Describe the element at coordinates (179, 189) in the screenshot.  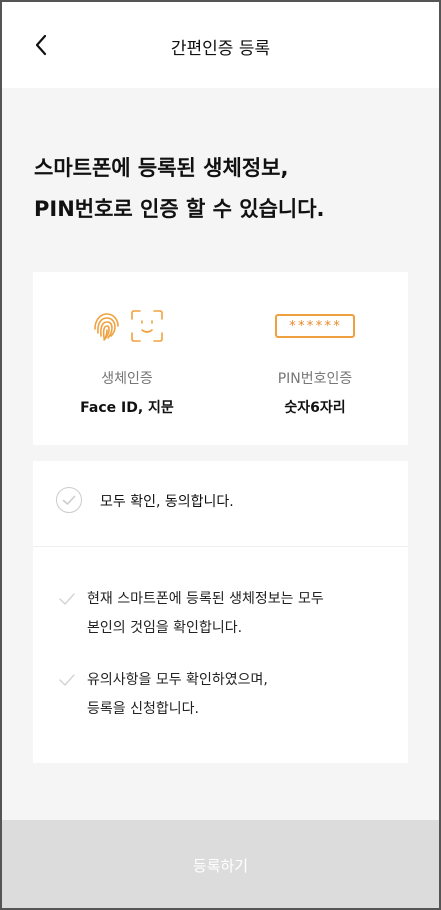
I see `headline: 스마트폰에 등록된 생체정보, PIN번호로 인증 할 수 있습니다.` at that location.